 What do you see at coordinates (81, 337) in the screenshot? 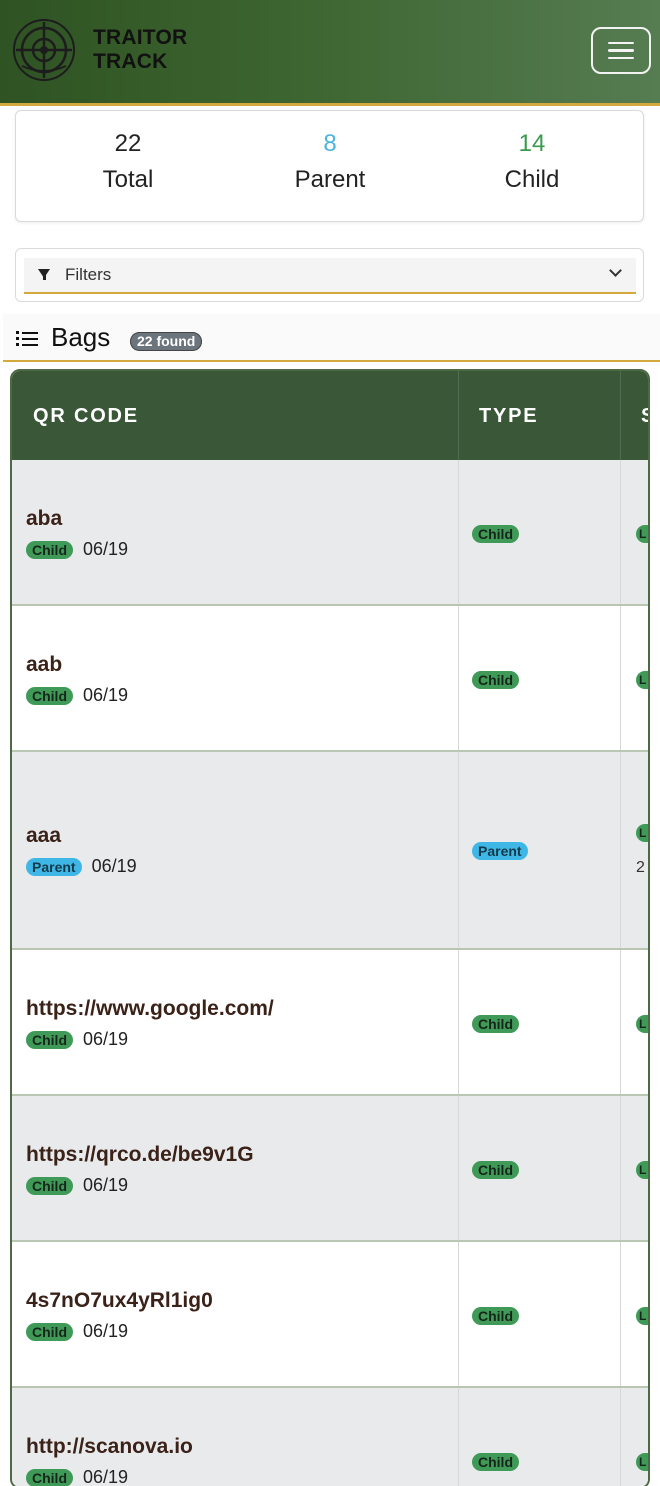
I see `bags-title: Bags` at bounding box center [81, 337].